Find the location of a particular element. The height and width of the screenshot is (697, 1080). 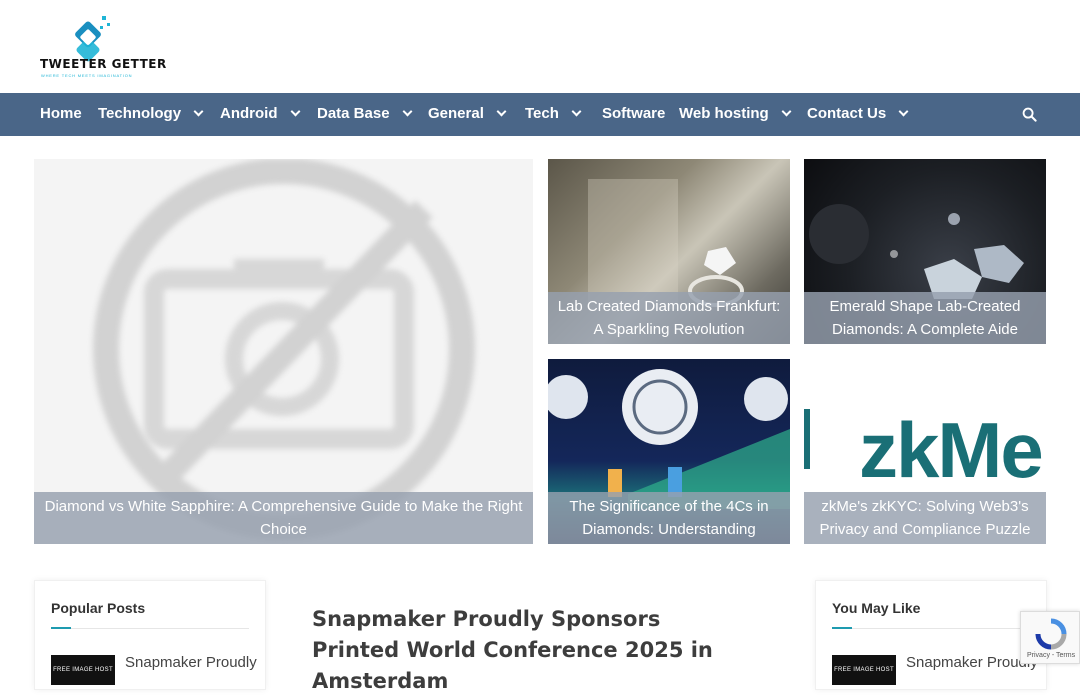

nav-item-web-hosting: Web hosting is located at coordinates (735, 114).